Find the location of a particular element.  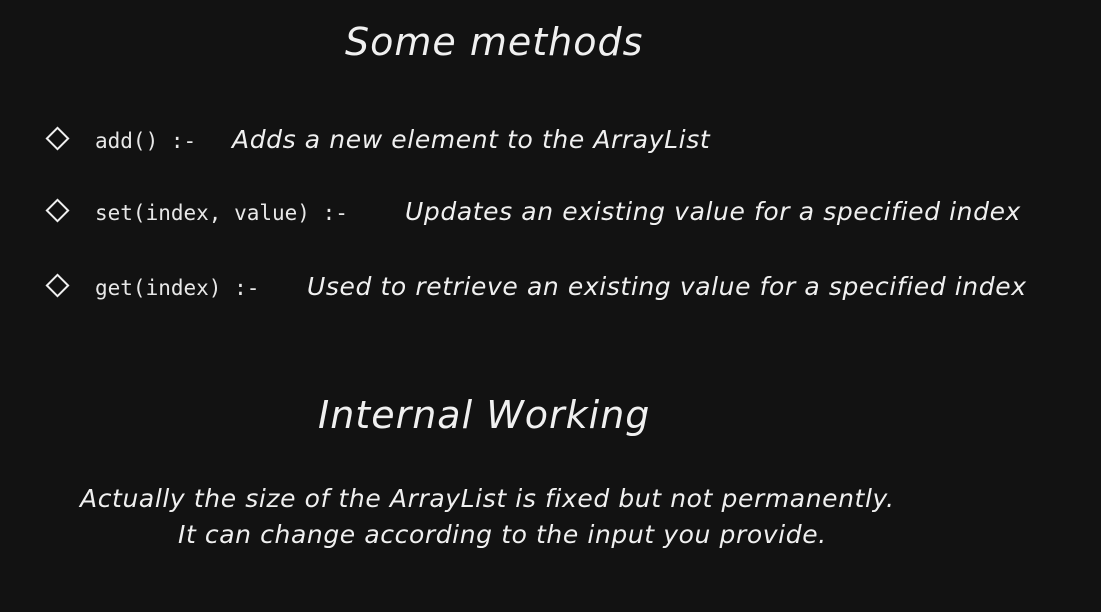

method-signature: add() :- is located at coordinates (146, 141).